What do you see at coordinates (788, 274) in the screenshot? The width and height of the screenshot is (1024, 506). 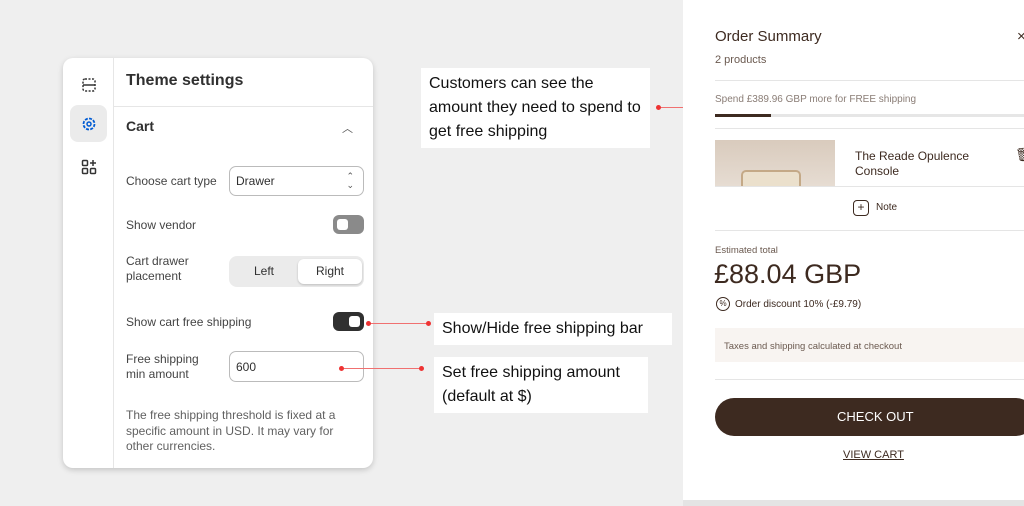 I see `estimated-total: £88.04 GBP` at bounding box center [788, 274].